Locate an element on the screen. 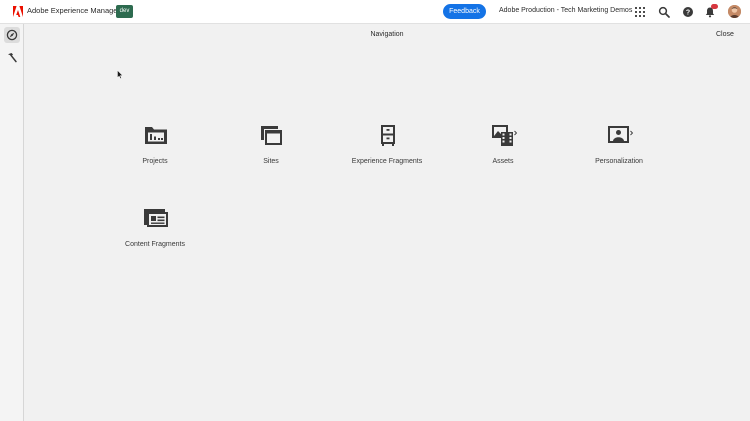 The image size is (750, 421). compass-icon is located at coordinates (12, 35).